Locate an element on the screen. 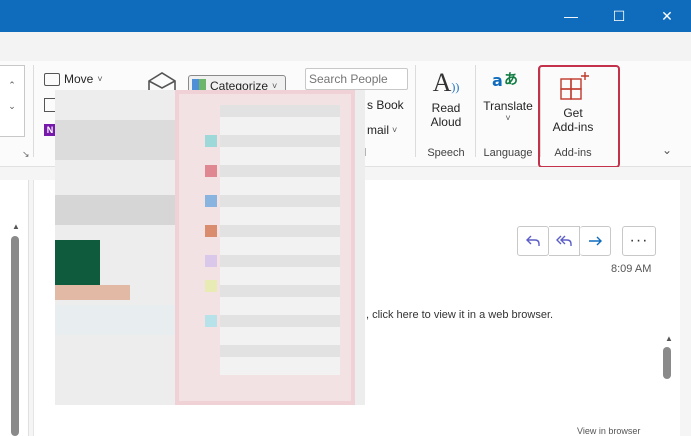  dialog-launcher-icon: ↘ is located at coordinates (26, 154).